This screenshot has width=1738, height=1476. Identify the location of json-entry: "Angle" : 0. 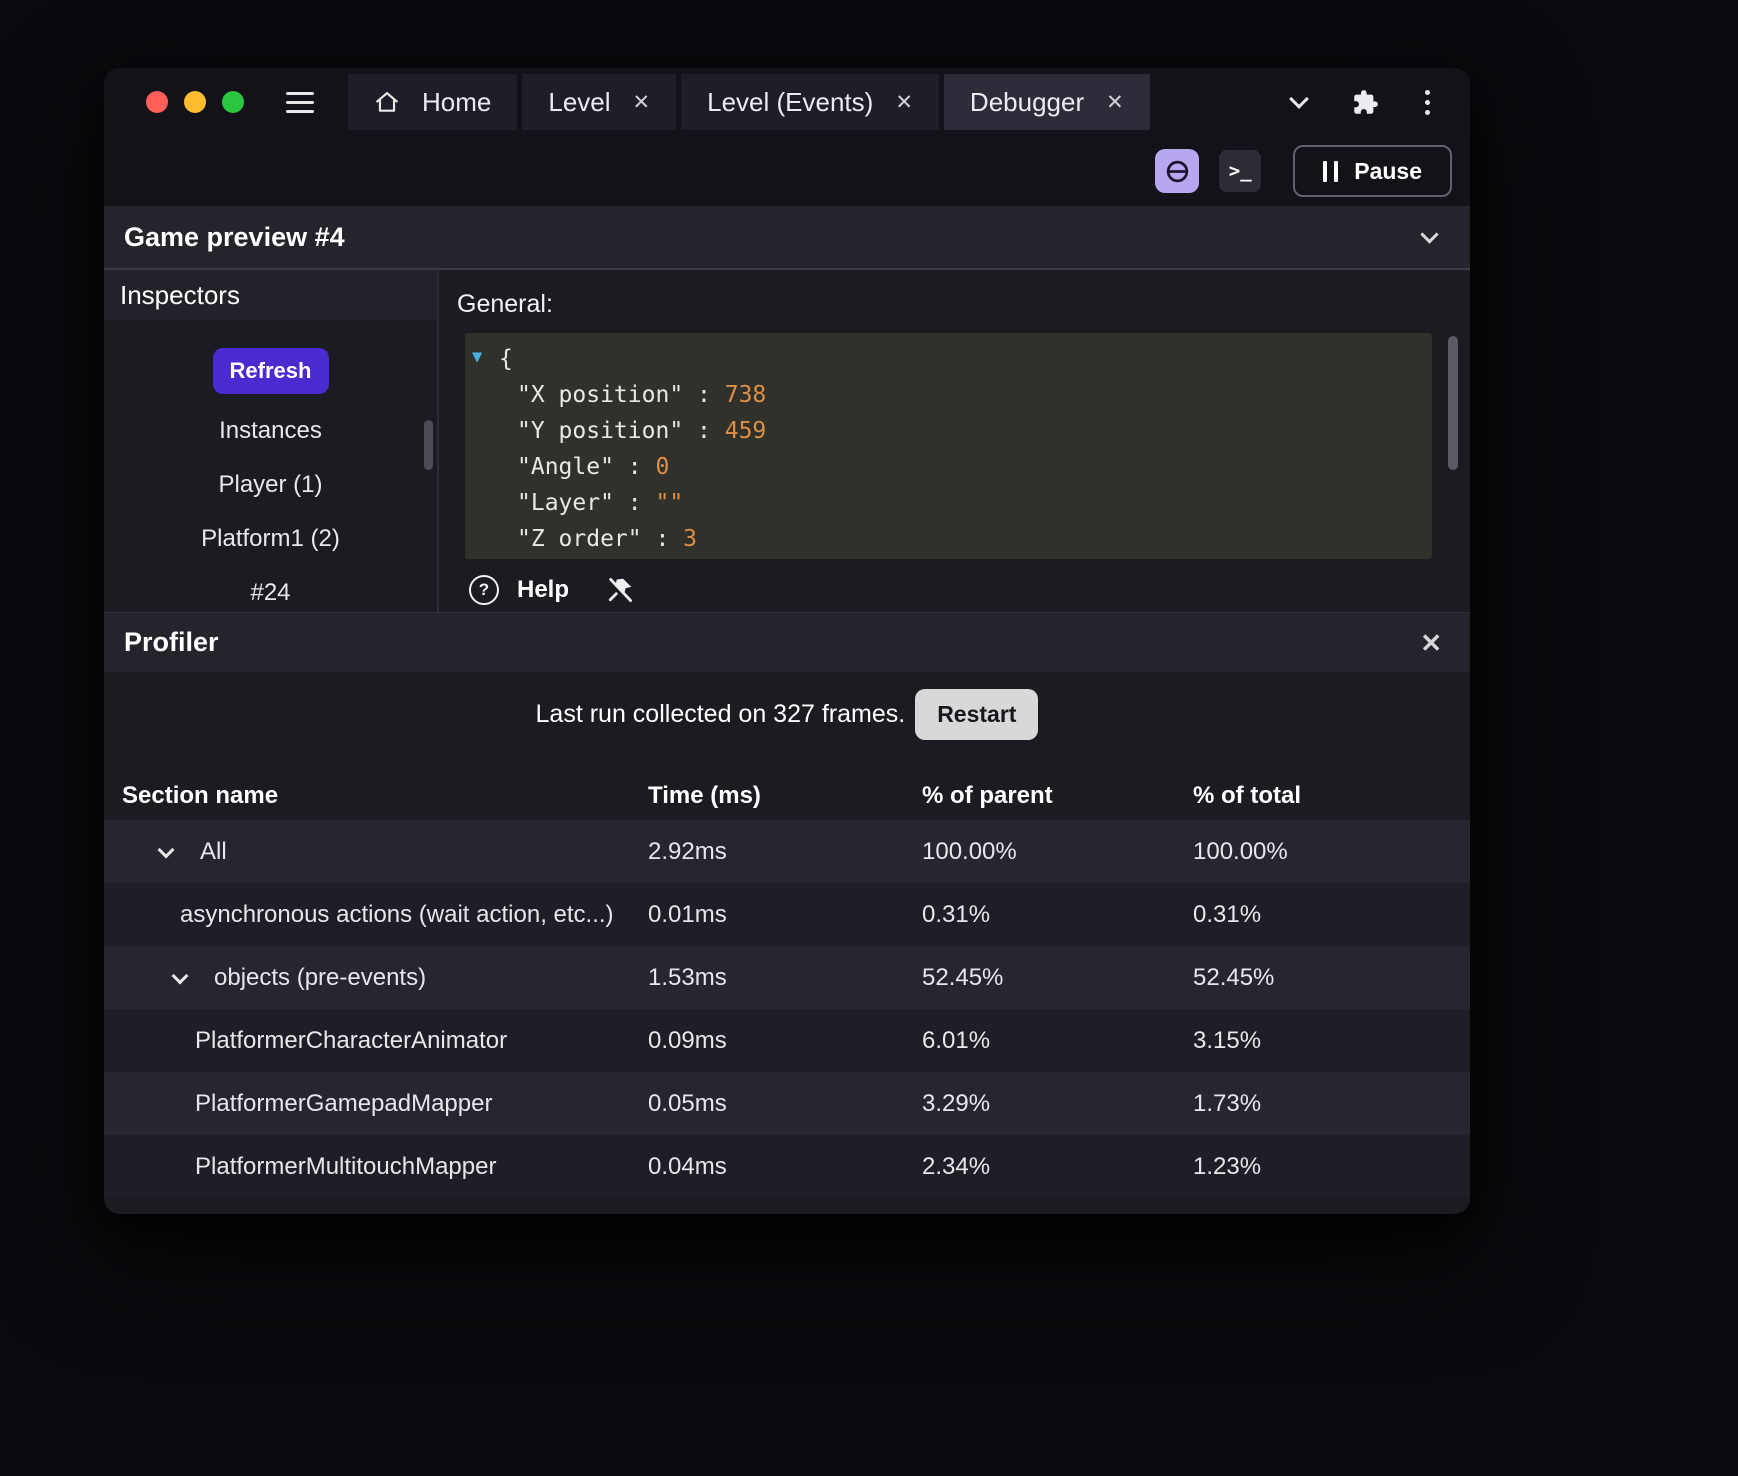
(593, 467).